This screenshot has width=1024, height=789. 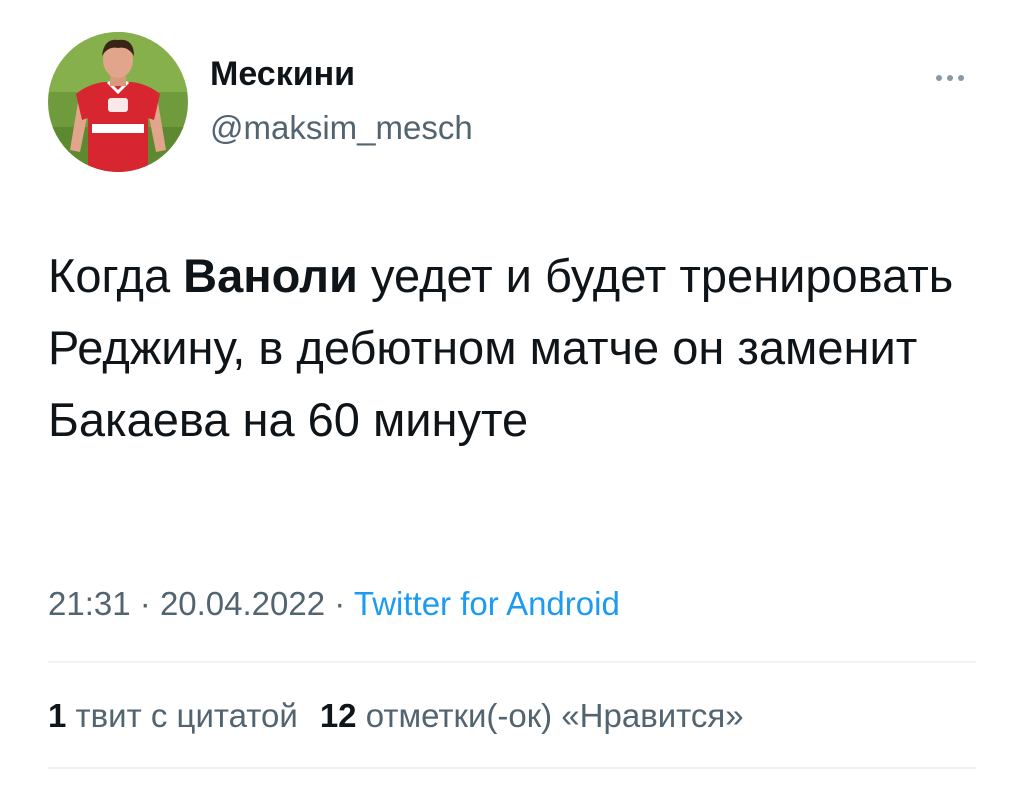 I want to click on likes-label: отметки(-ок) «Нравится», so click(x=554, y=715).